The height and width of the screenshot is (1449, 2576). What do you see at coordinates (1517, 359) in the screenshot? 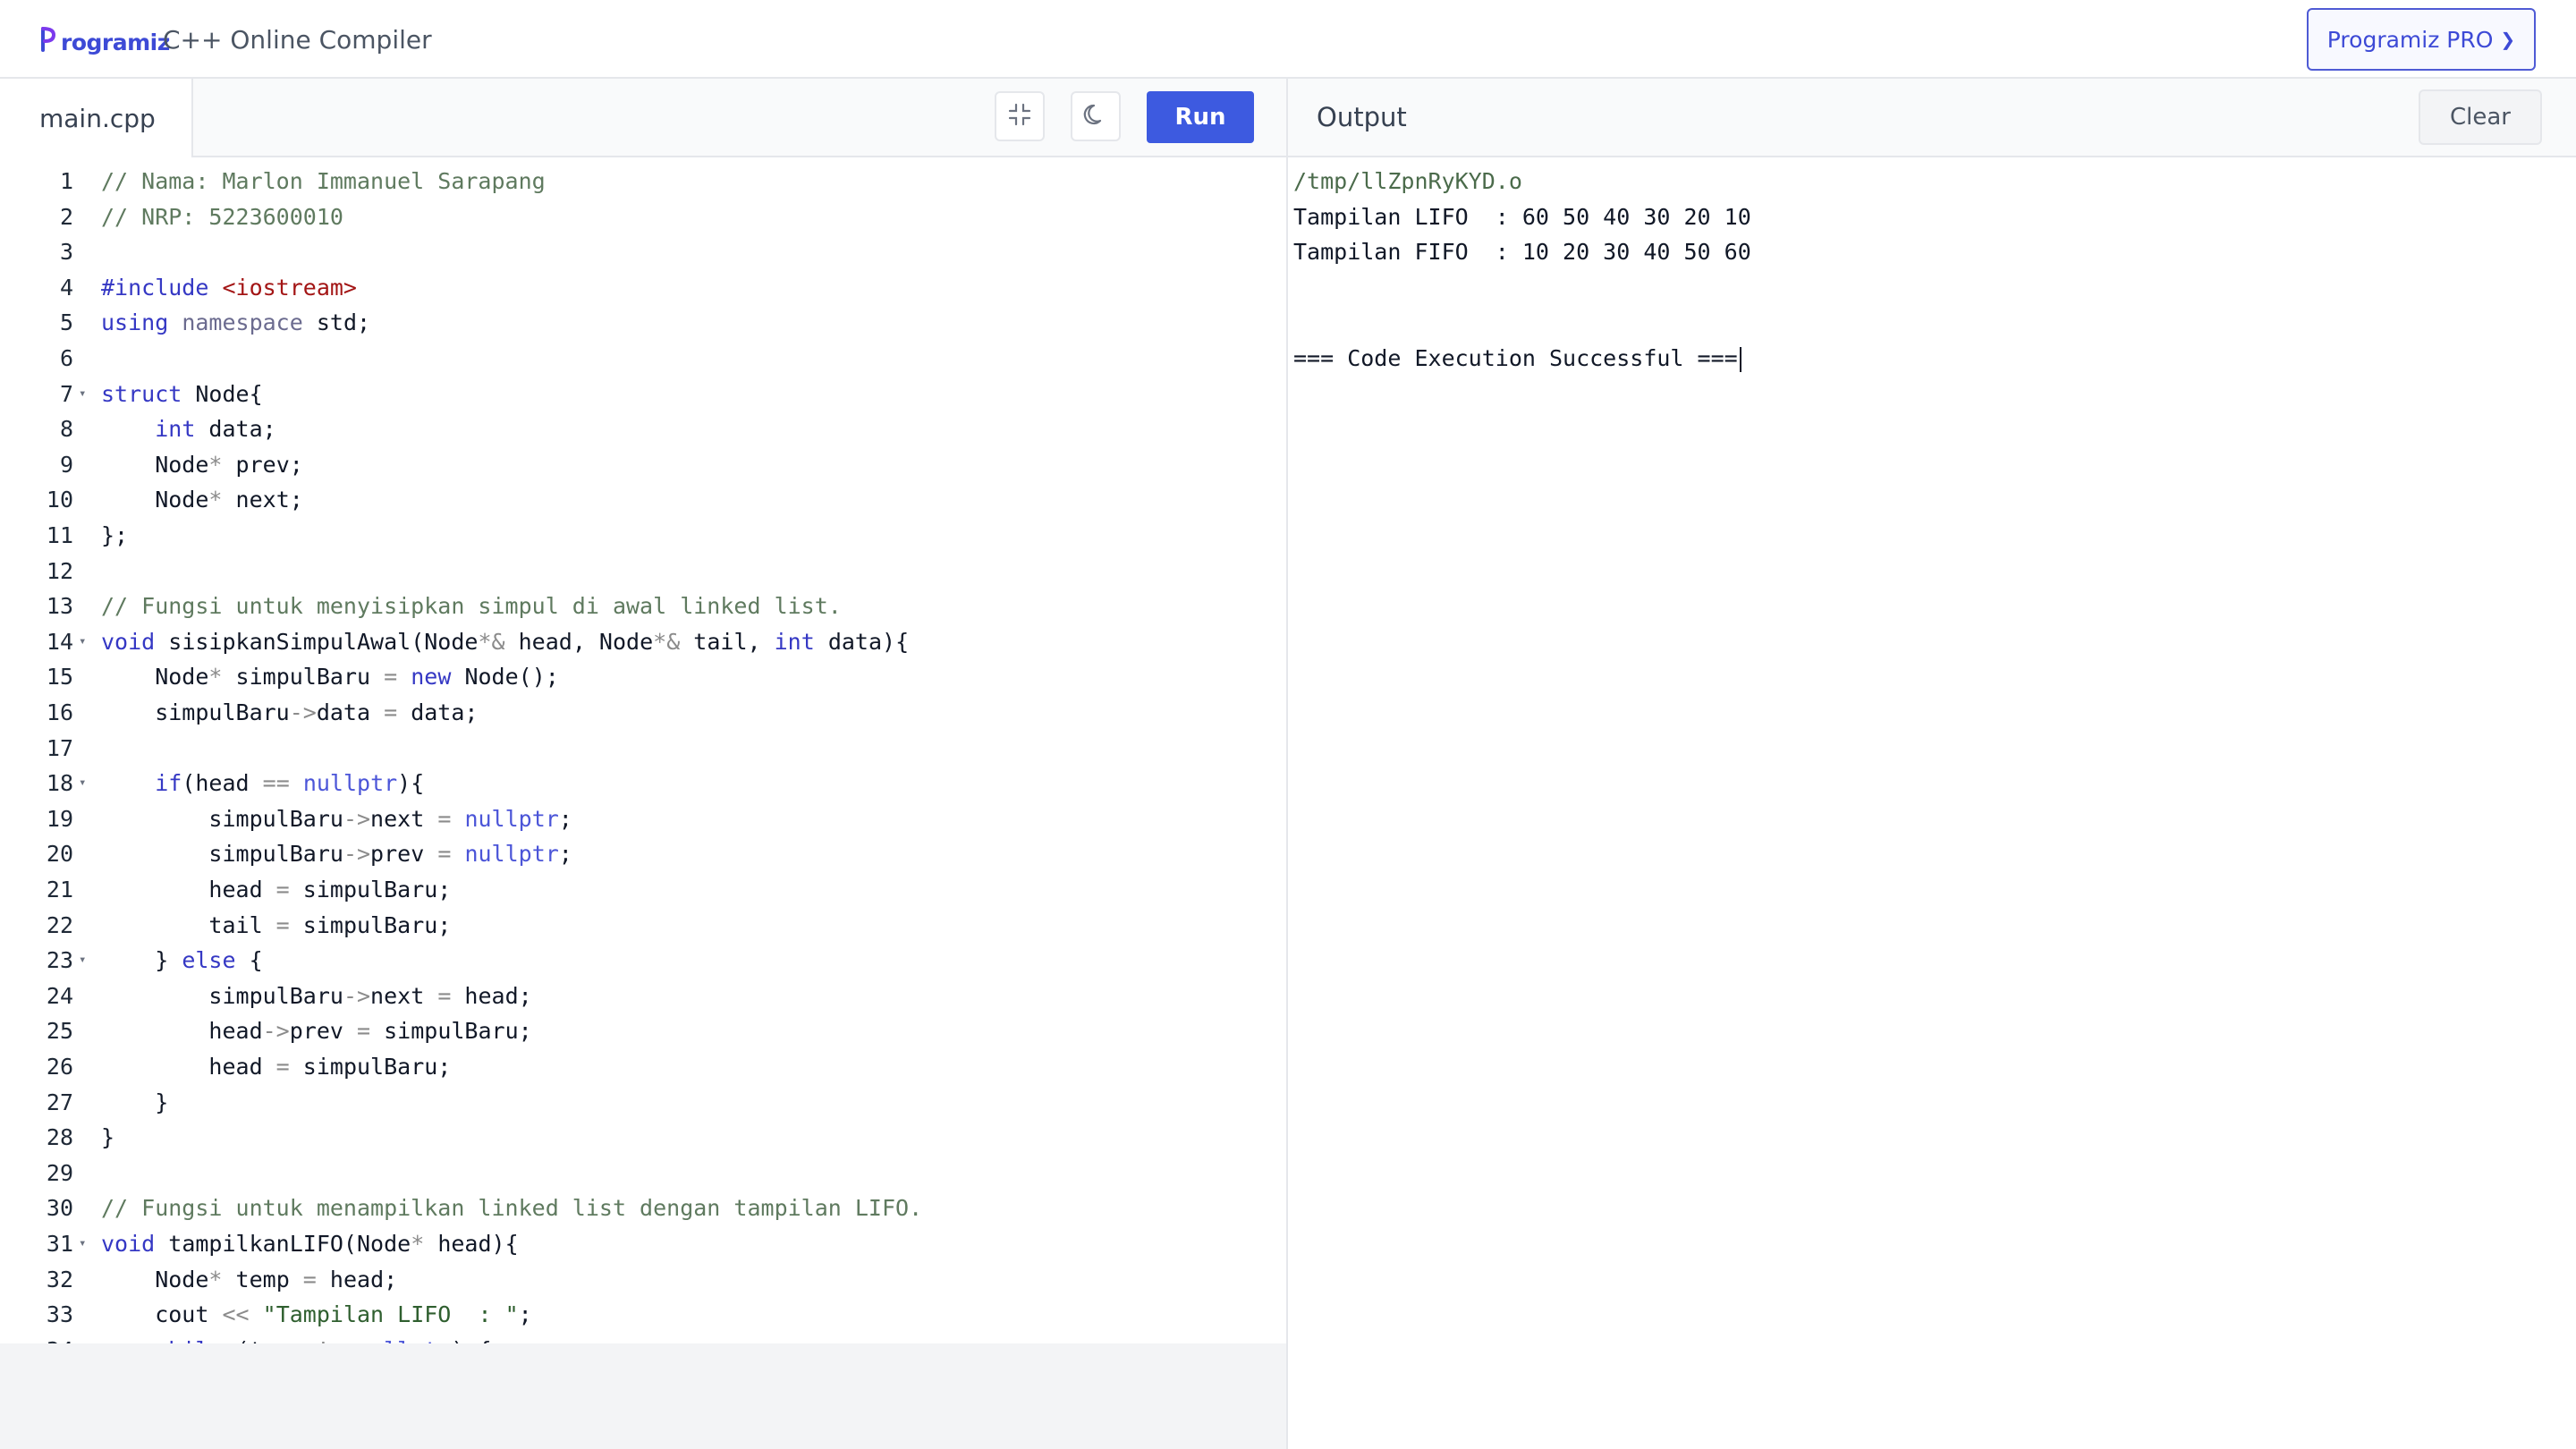
I see `output-line: === Code Execution Successful ===` at bounding box center [1517, 359].